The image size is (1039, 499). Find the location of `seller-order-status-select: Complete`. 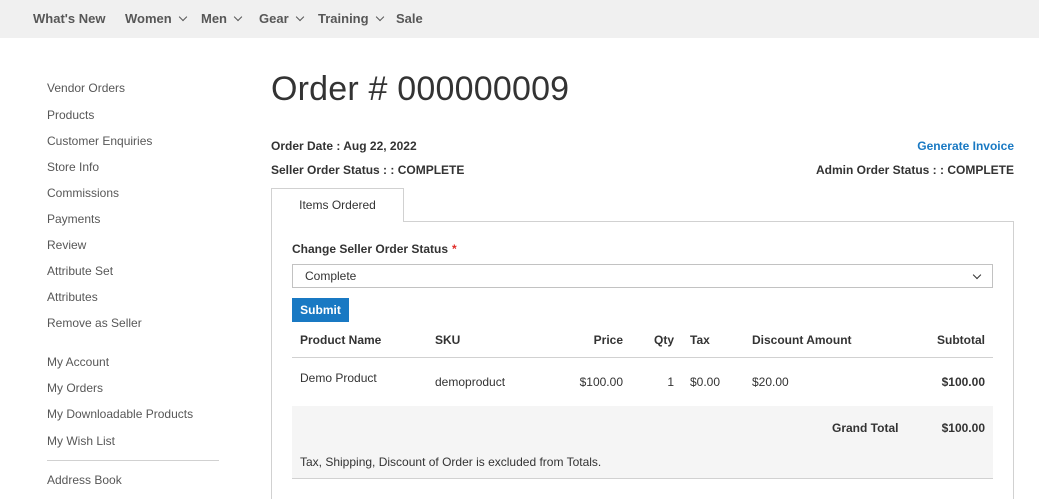

seller-order-status-select: Complete is located at coordinates (642, 276).